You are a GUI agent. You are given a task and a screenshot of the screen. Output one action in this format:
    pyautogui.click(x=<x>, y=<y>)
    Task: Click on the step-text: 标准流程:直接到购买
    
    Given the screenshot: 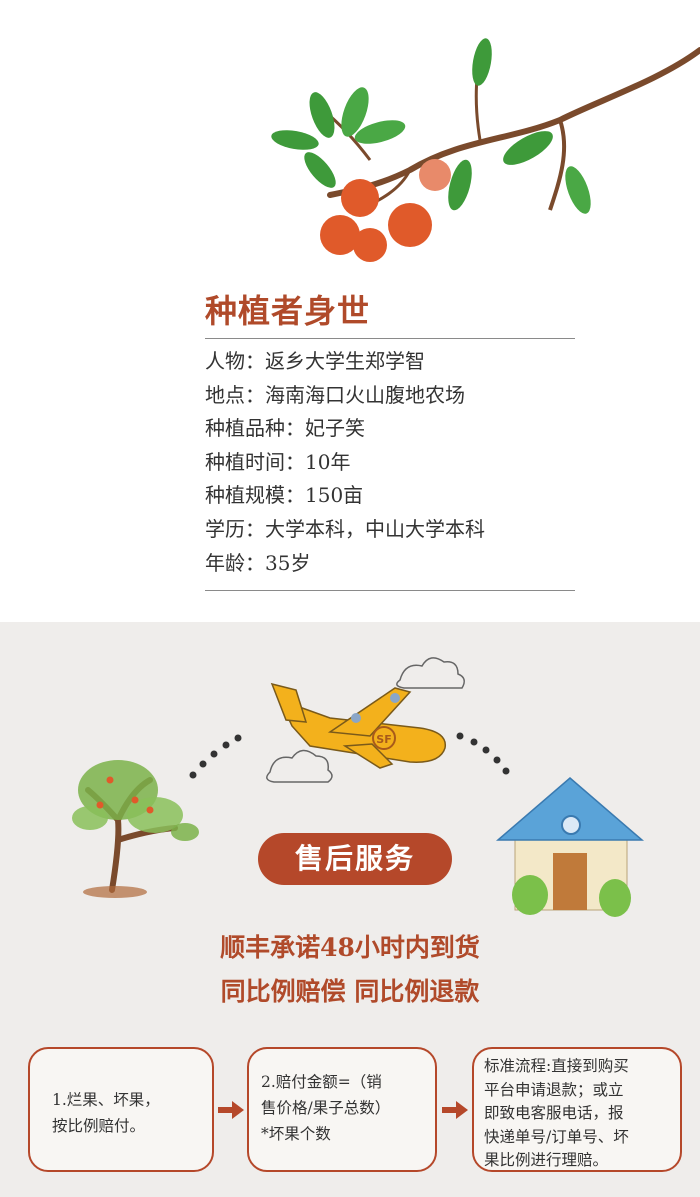 What is the action you would take?
    pyautogui.click(x=556, y=1066)
    